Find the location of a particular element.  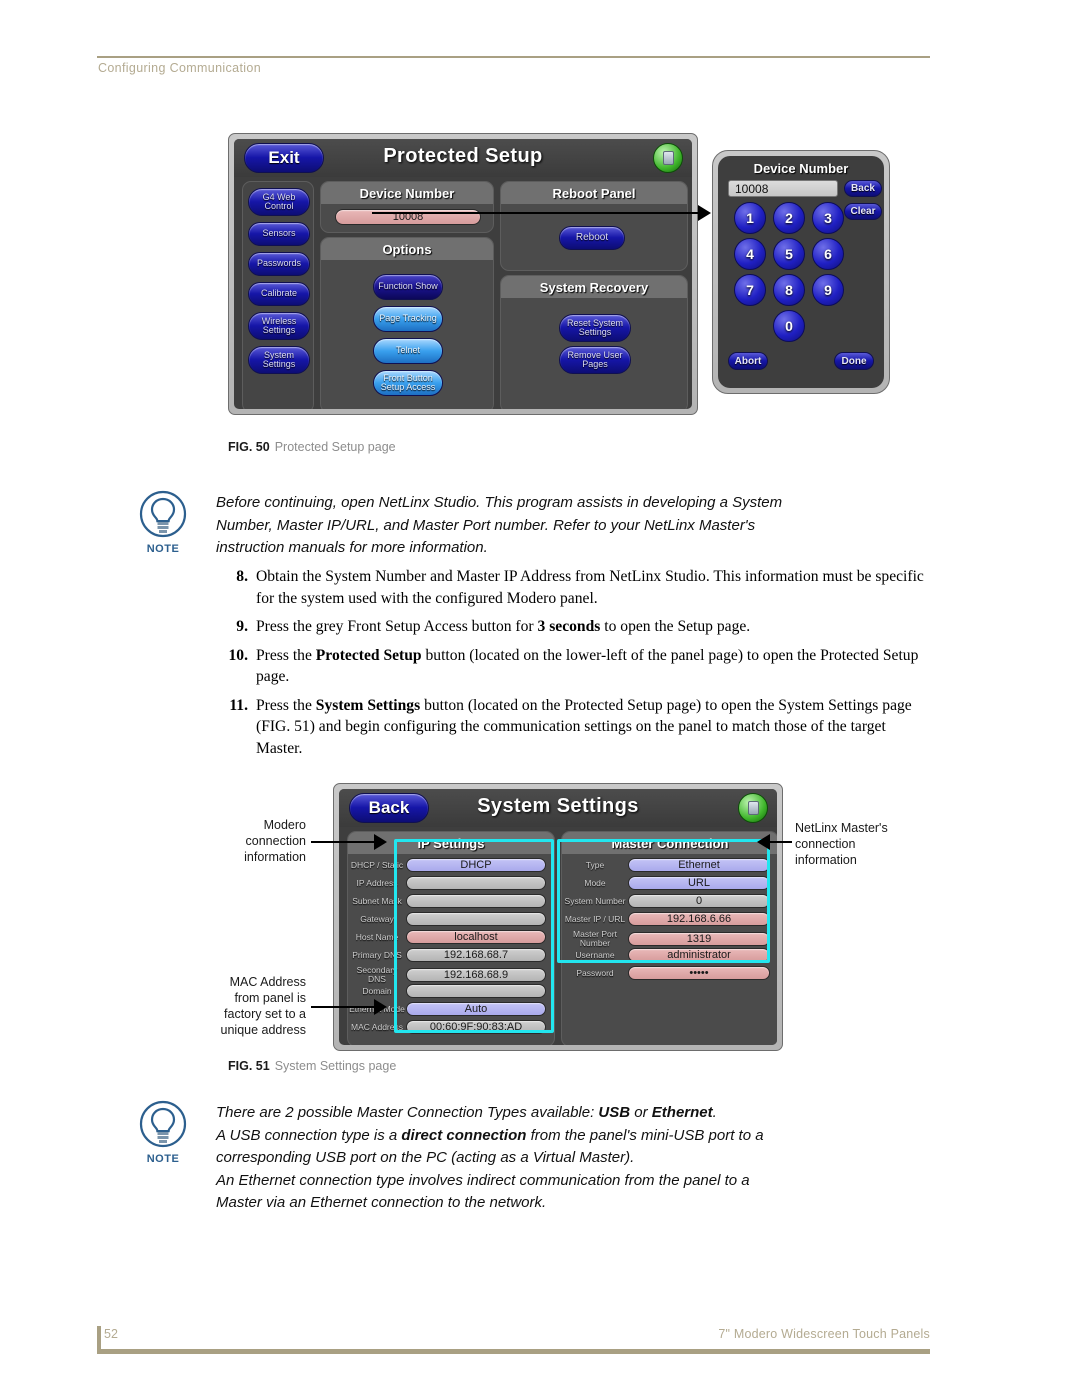

device-number-group-title: Device Number is located at coordinates (407, 193).